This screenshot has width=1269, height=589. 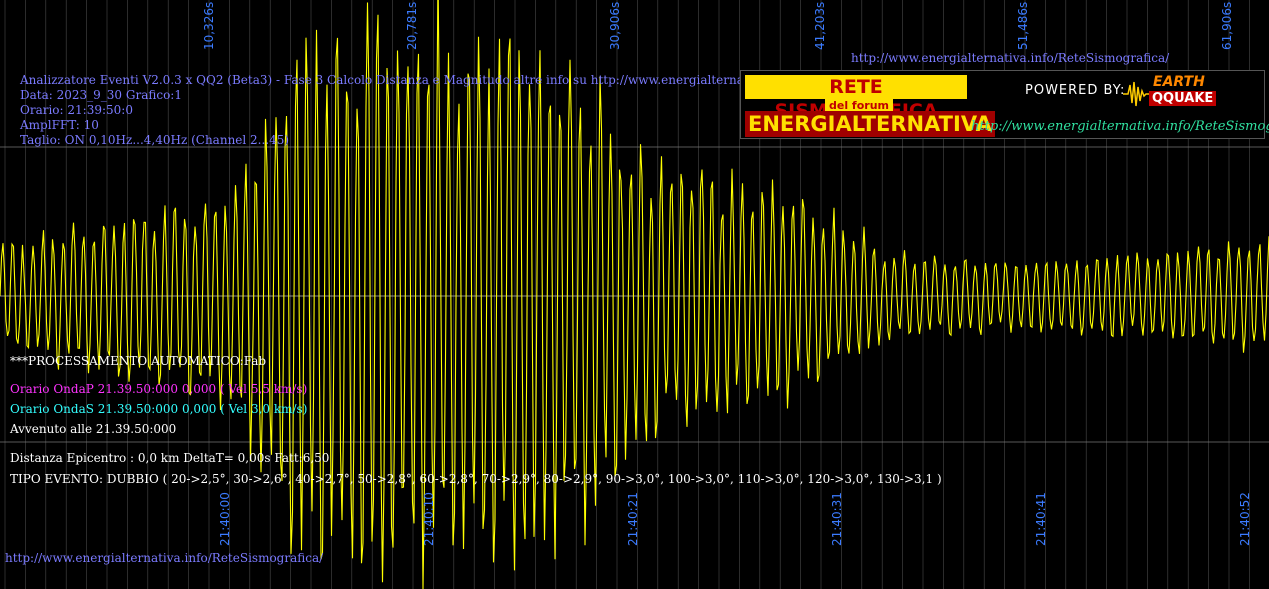 I want to click on header-amplfft: AmplFFT: 10, so click(x=59, y=125).